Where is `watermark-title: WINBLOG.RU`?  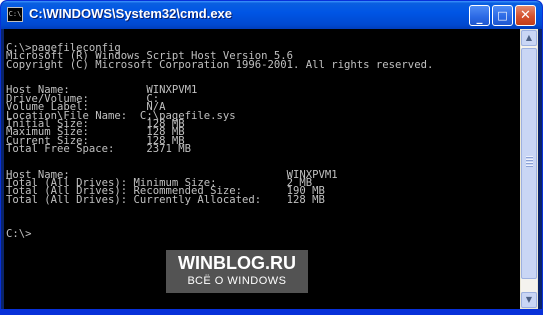
watermark-title: WINBLOG.RU is located at coordinates (237, 263).